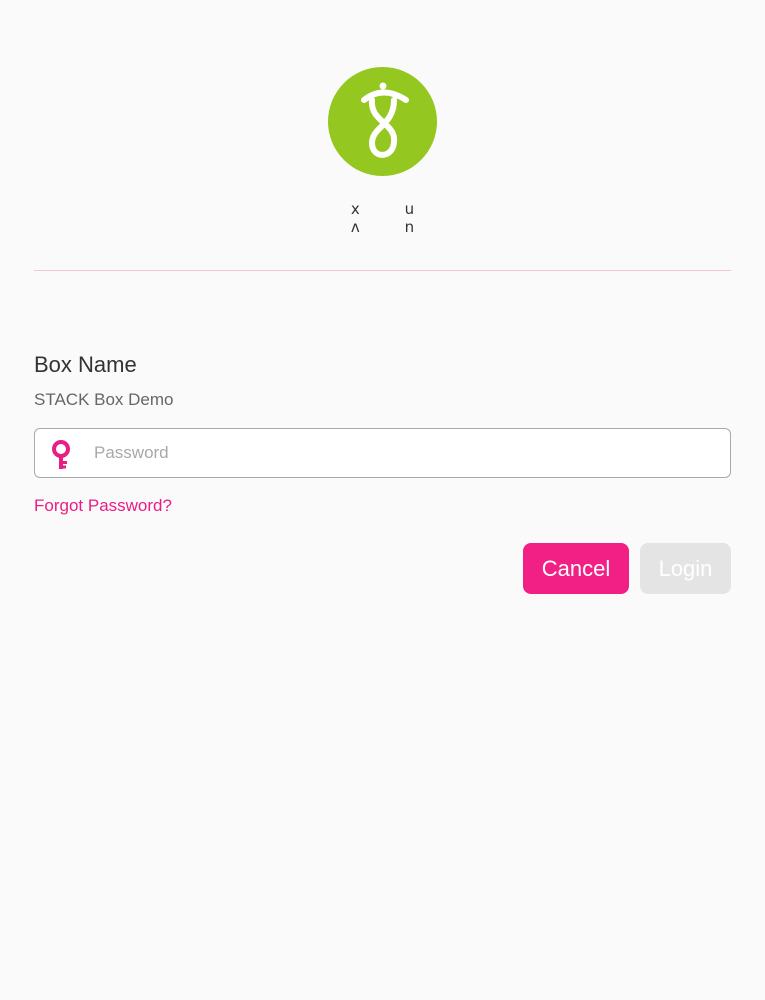  I want to click on brand-logo, so click(382, 121).